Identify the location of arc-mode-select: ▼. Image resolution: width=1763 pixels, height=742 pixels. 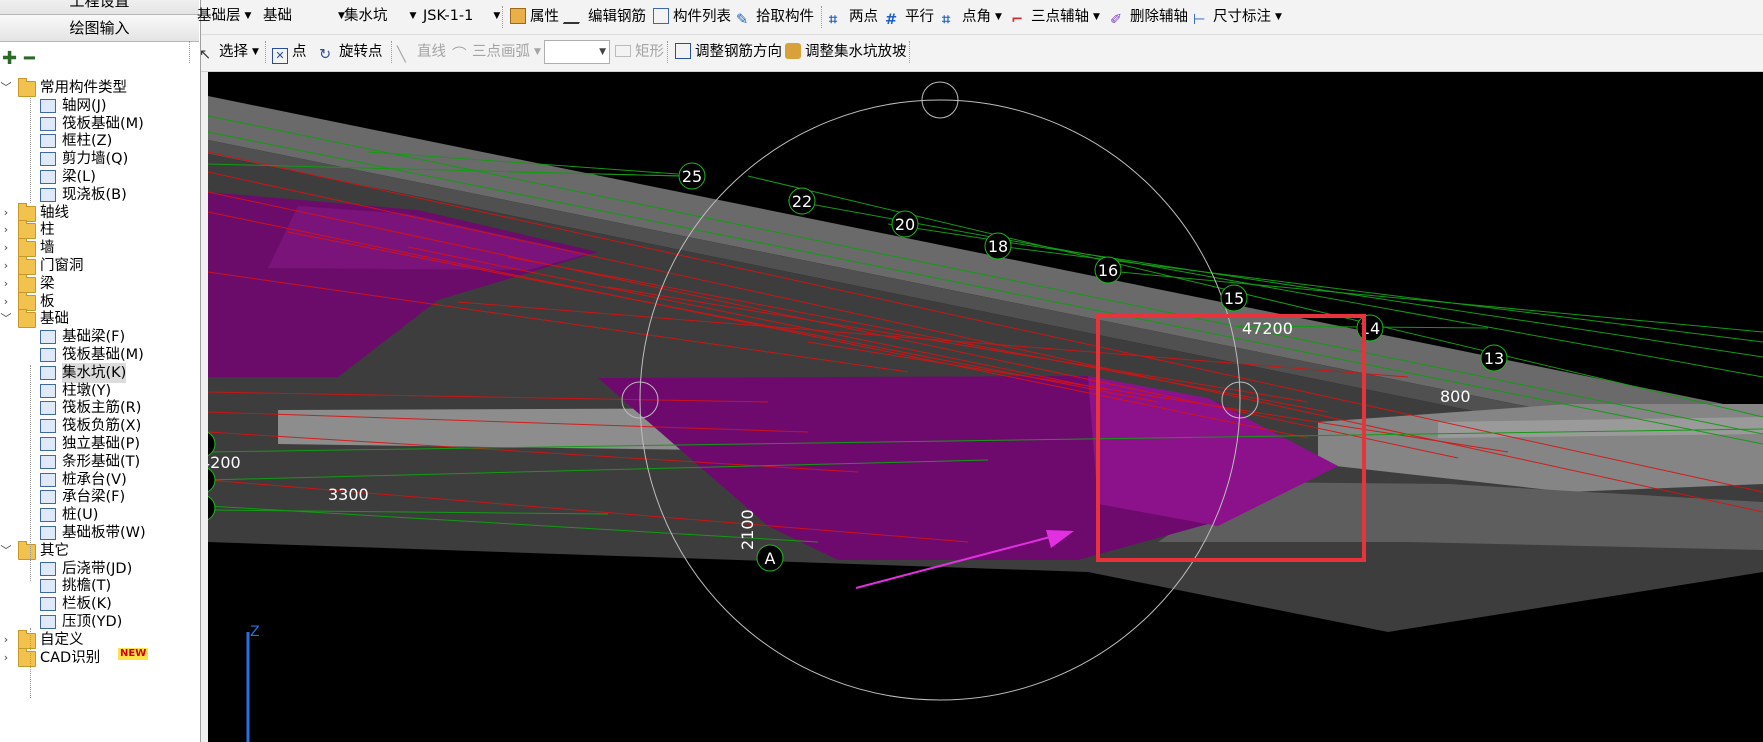
(577, 52).